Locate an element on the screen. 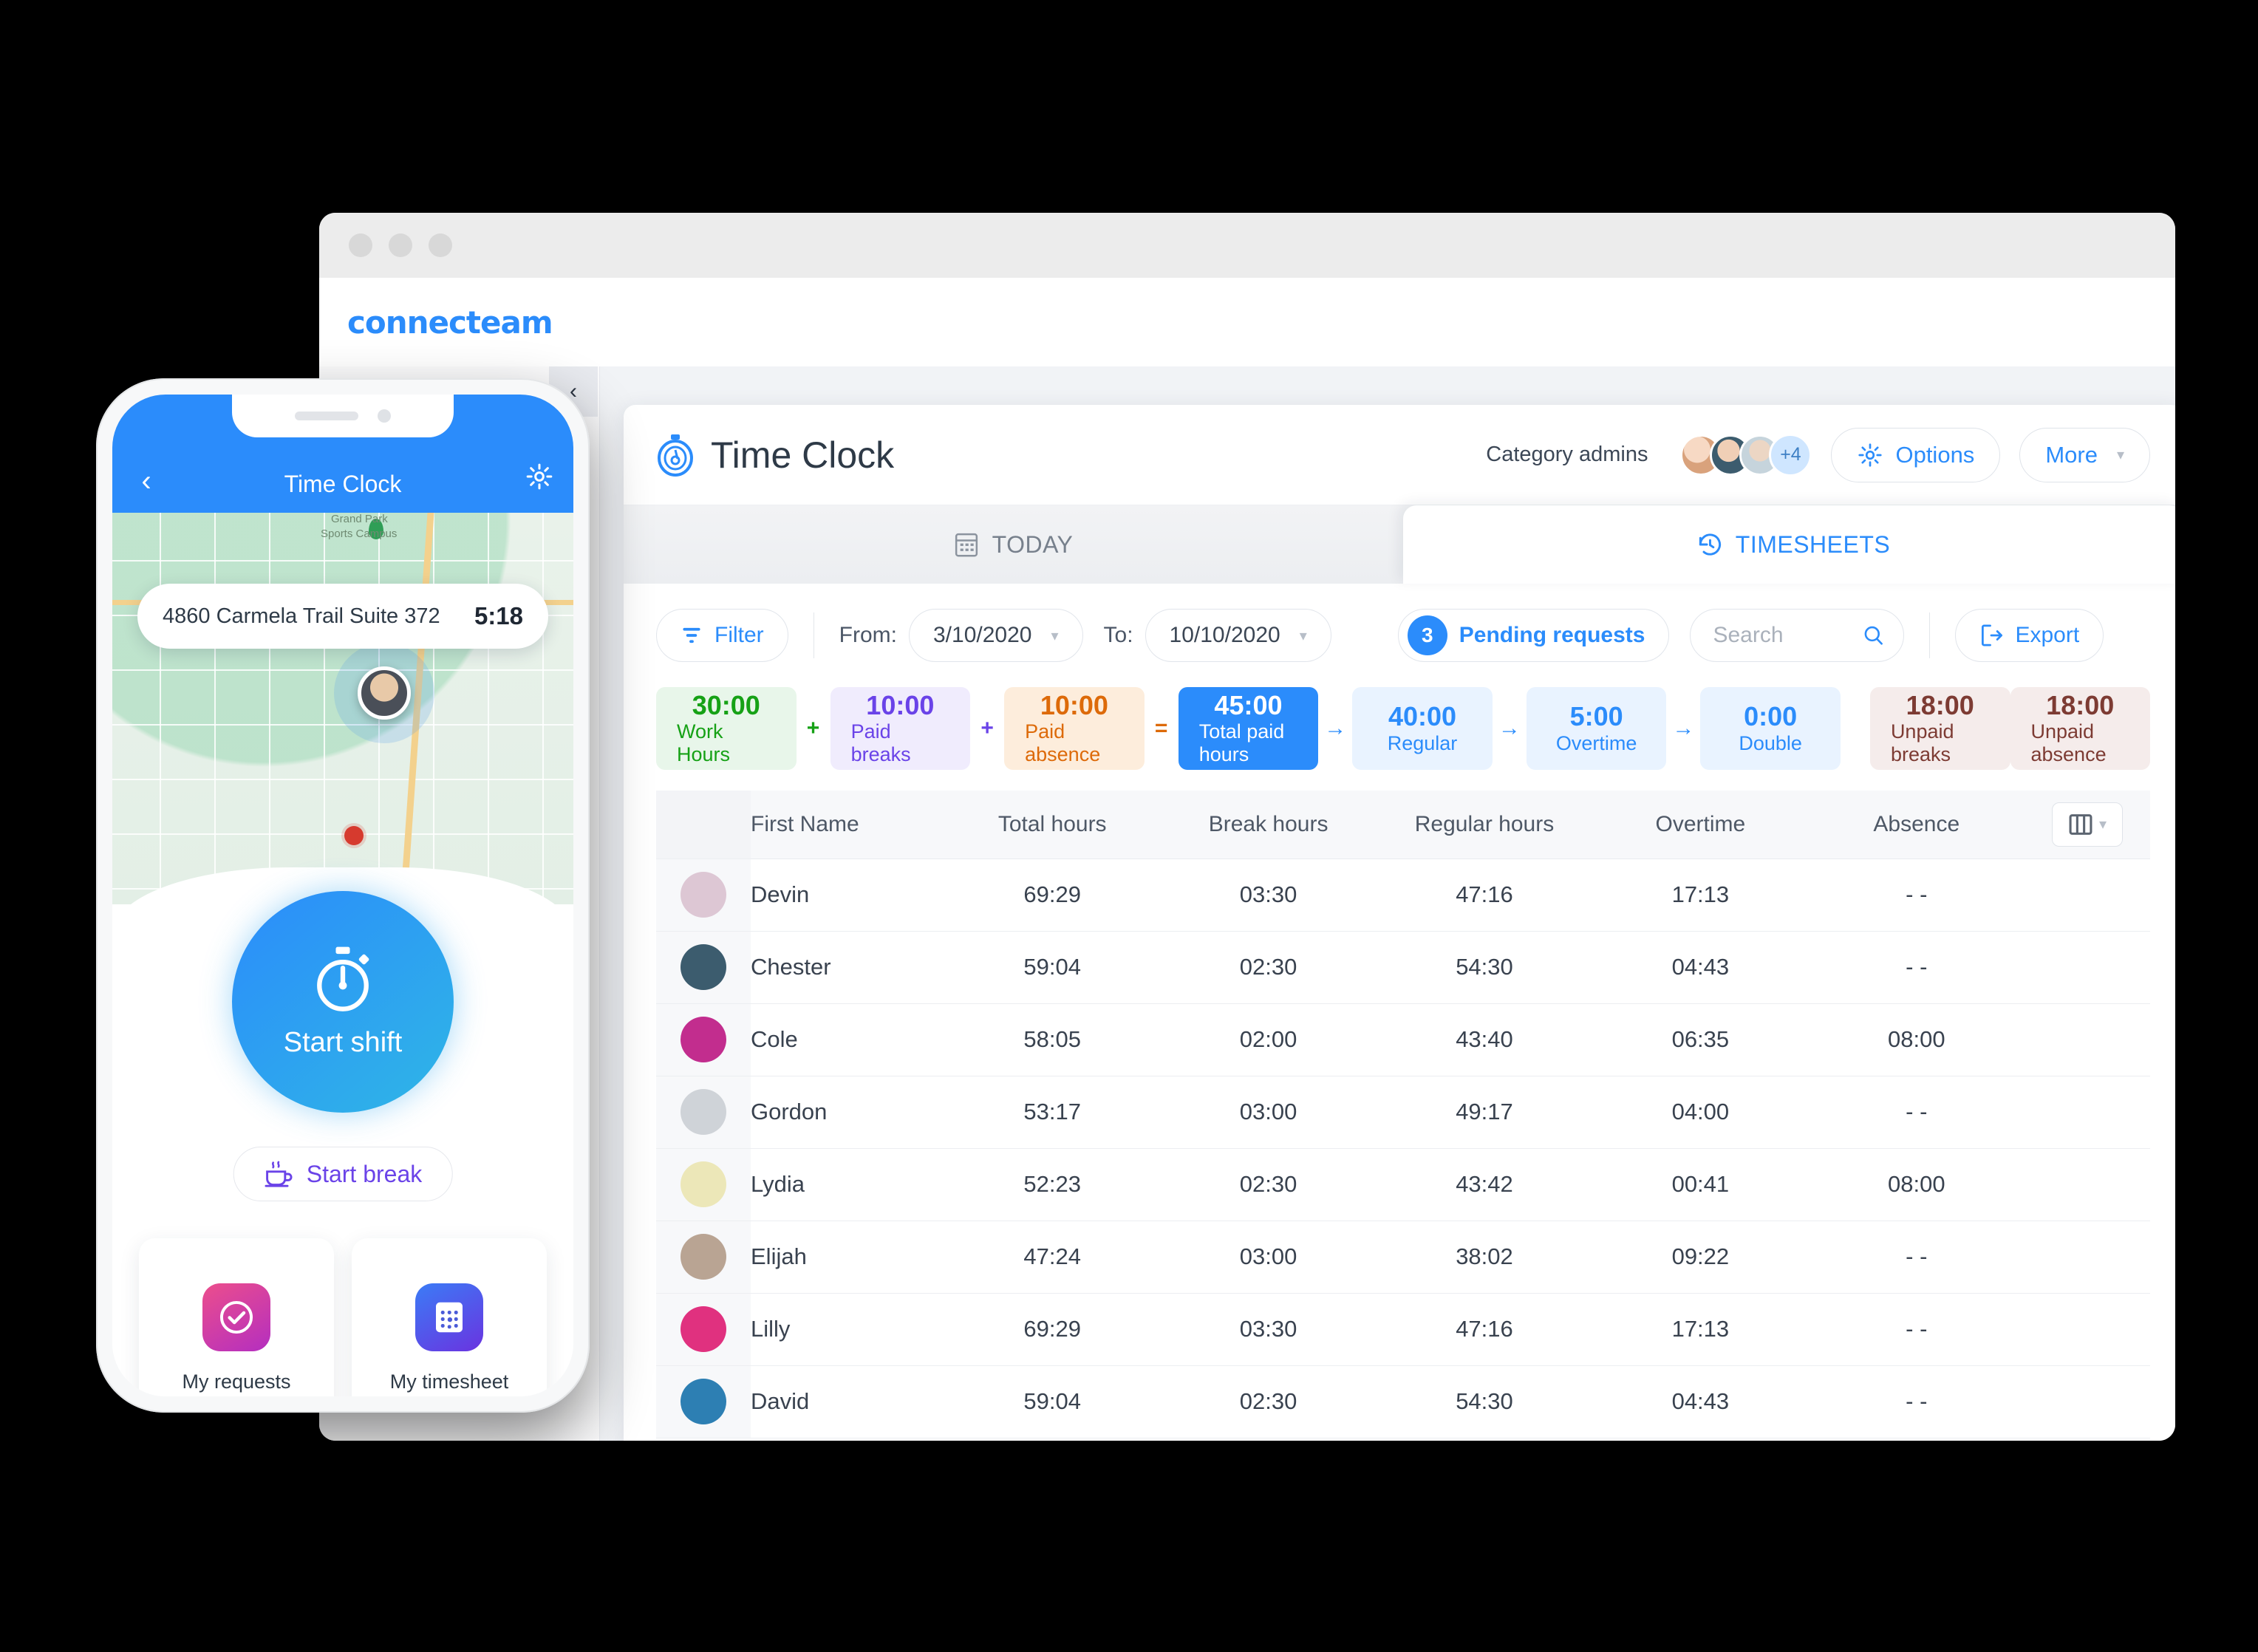 The height and width of the screenshot is (1652, 2258). summary-chip-double: 0:00 Double is located at coordinates (1770, 728).